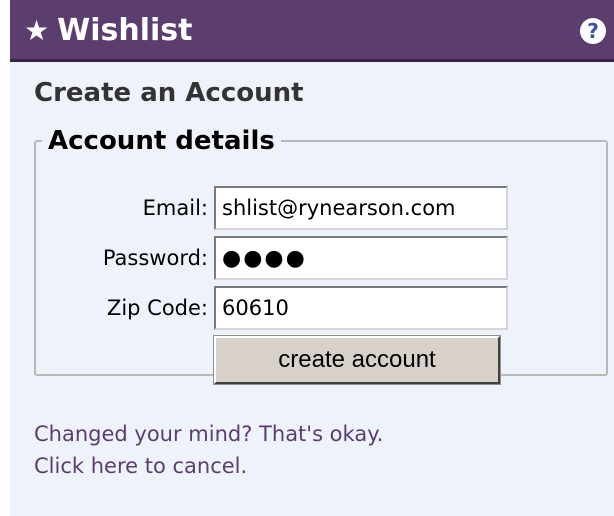 The height and width of the screenshot is (516, 614). I want to click on create-account-button: create account, so click(357, 360).